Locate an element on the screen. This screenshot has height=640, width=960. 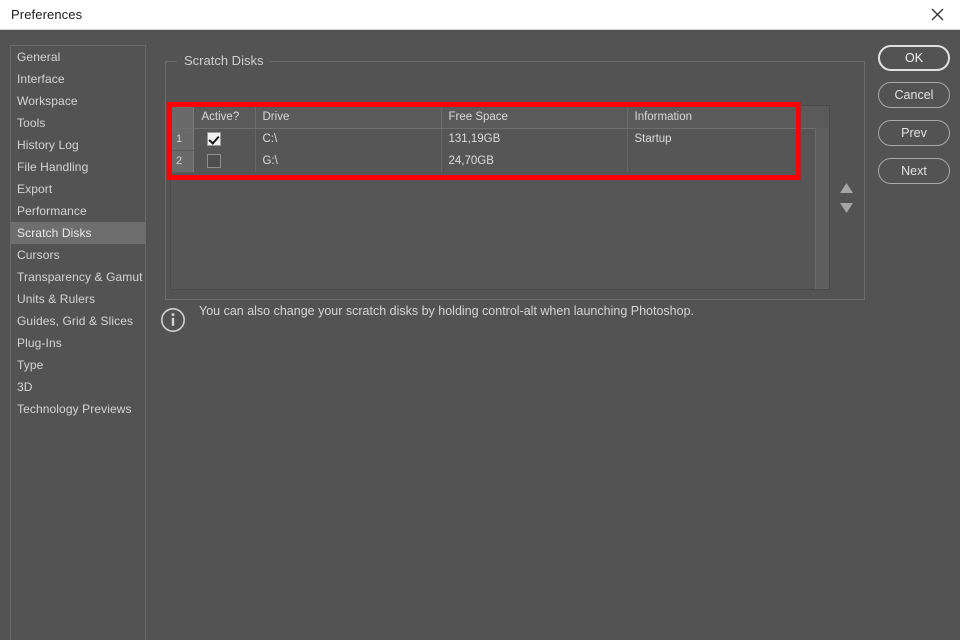
sidebar-item-workspace: Workspace is located at coordinates (78, 101).